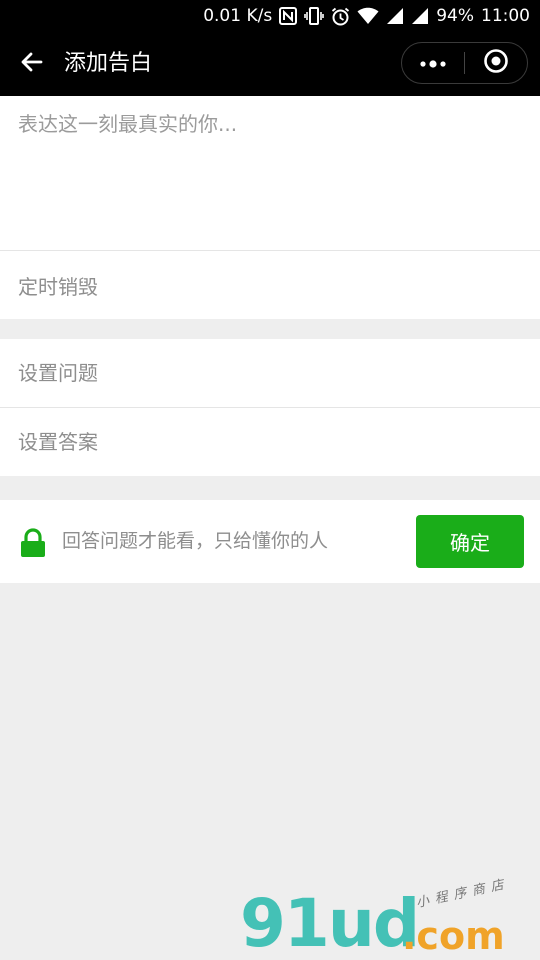 This screenshot has width=540, height=960. What do you see at coordinates (33, 543) in the screenshot?
I see `lock-icon` at bounding box center [33, 543].